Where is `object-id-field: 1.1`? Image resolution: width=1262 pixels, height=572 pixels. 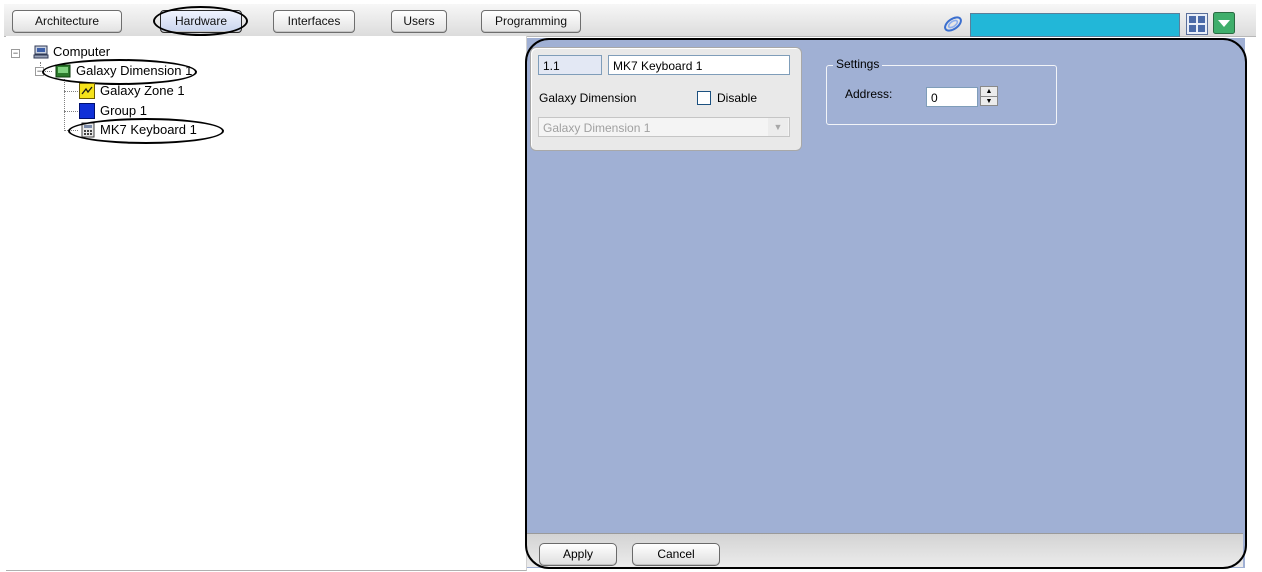 object-id-field: 1.1 is located at coordinates (570, 65).